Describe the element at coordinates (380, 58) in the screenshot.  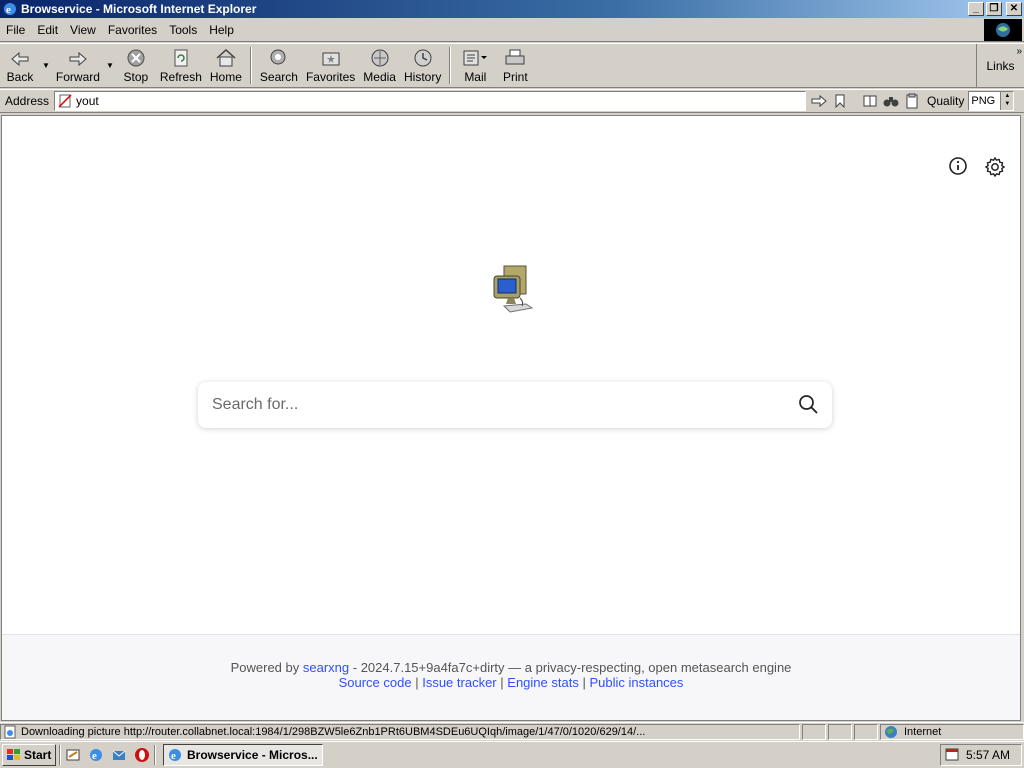
I see `media-icon` at that location.